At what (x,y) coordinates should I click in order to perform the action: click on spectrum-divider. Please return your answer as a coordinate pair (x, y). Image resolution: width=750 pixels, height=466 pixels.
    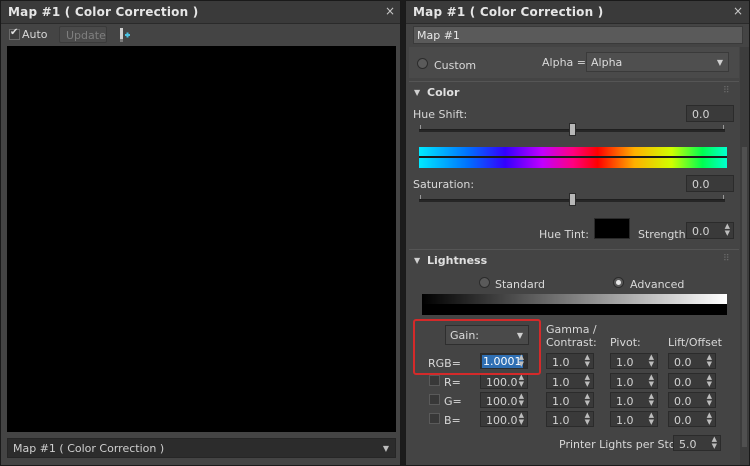
    Looking at the image, I should click on (573, 157).